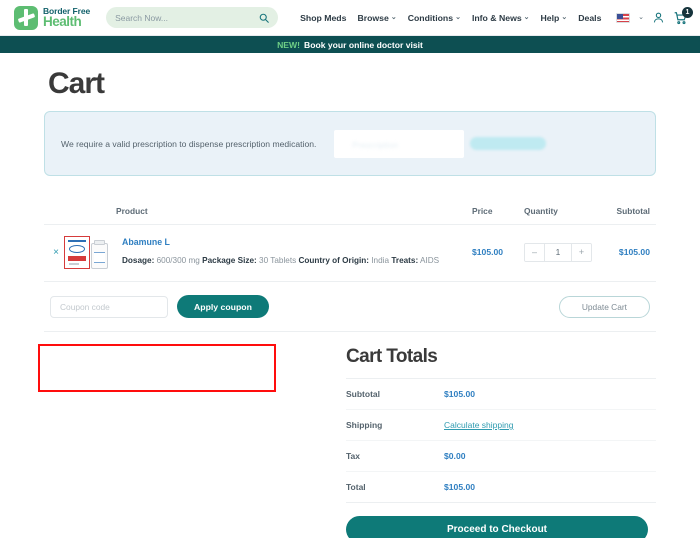 Image resolution: width=700 pixels, height=538 pixels. What do you see at coordinates (508, 143) in the screenshot?
I see `prescription-upload-button` at bounding box center [508, 143].